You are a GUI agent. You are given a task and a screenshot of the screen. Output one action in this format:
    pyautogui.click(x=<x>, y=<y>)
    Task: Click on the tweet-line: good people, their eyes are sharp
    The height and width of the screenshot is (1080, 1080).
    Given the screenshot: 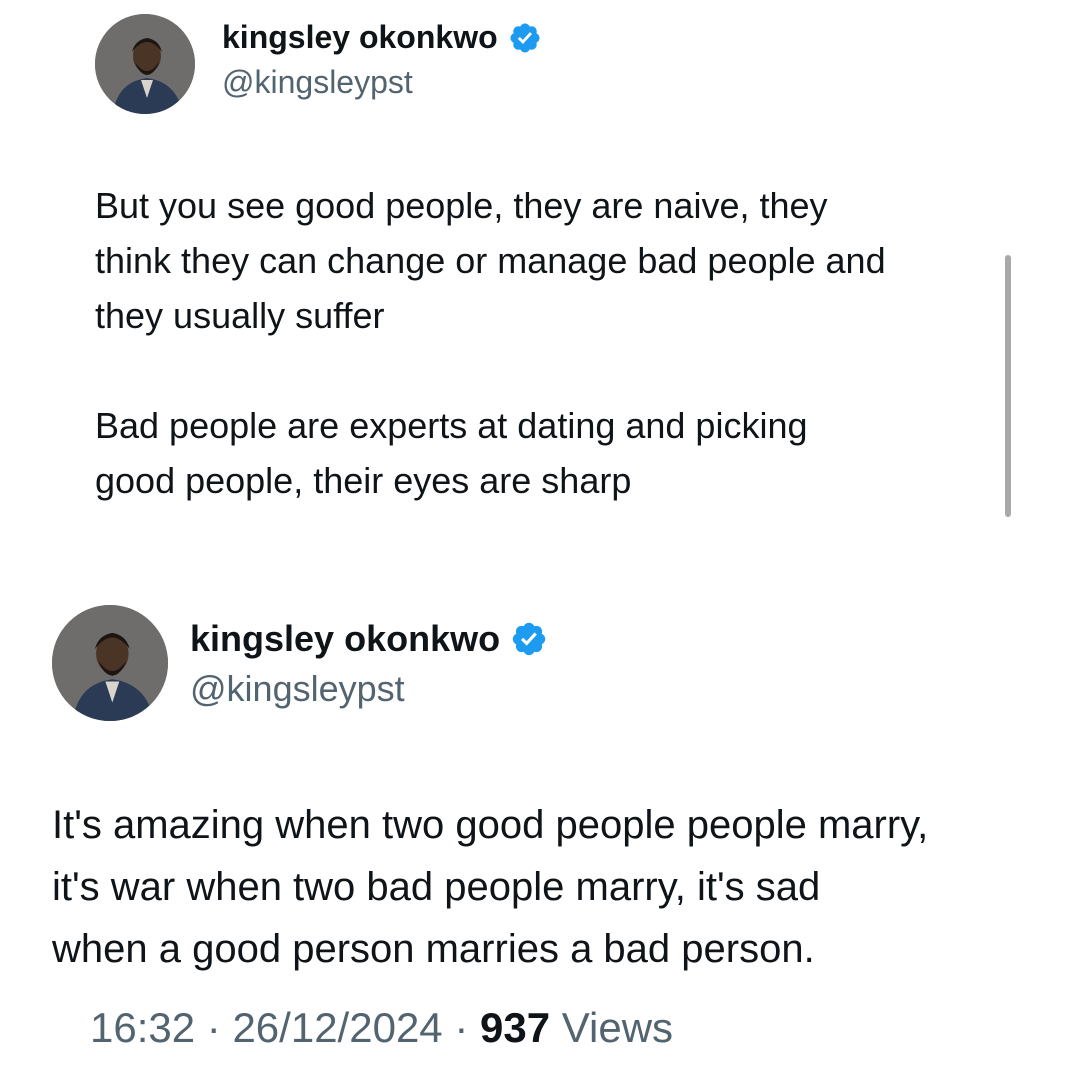 What is the action you would take?
    pyautogui.click(x=363, y=480)
    